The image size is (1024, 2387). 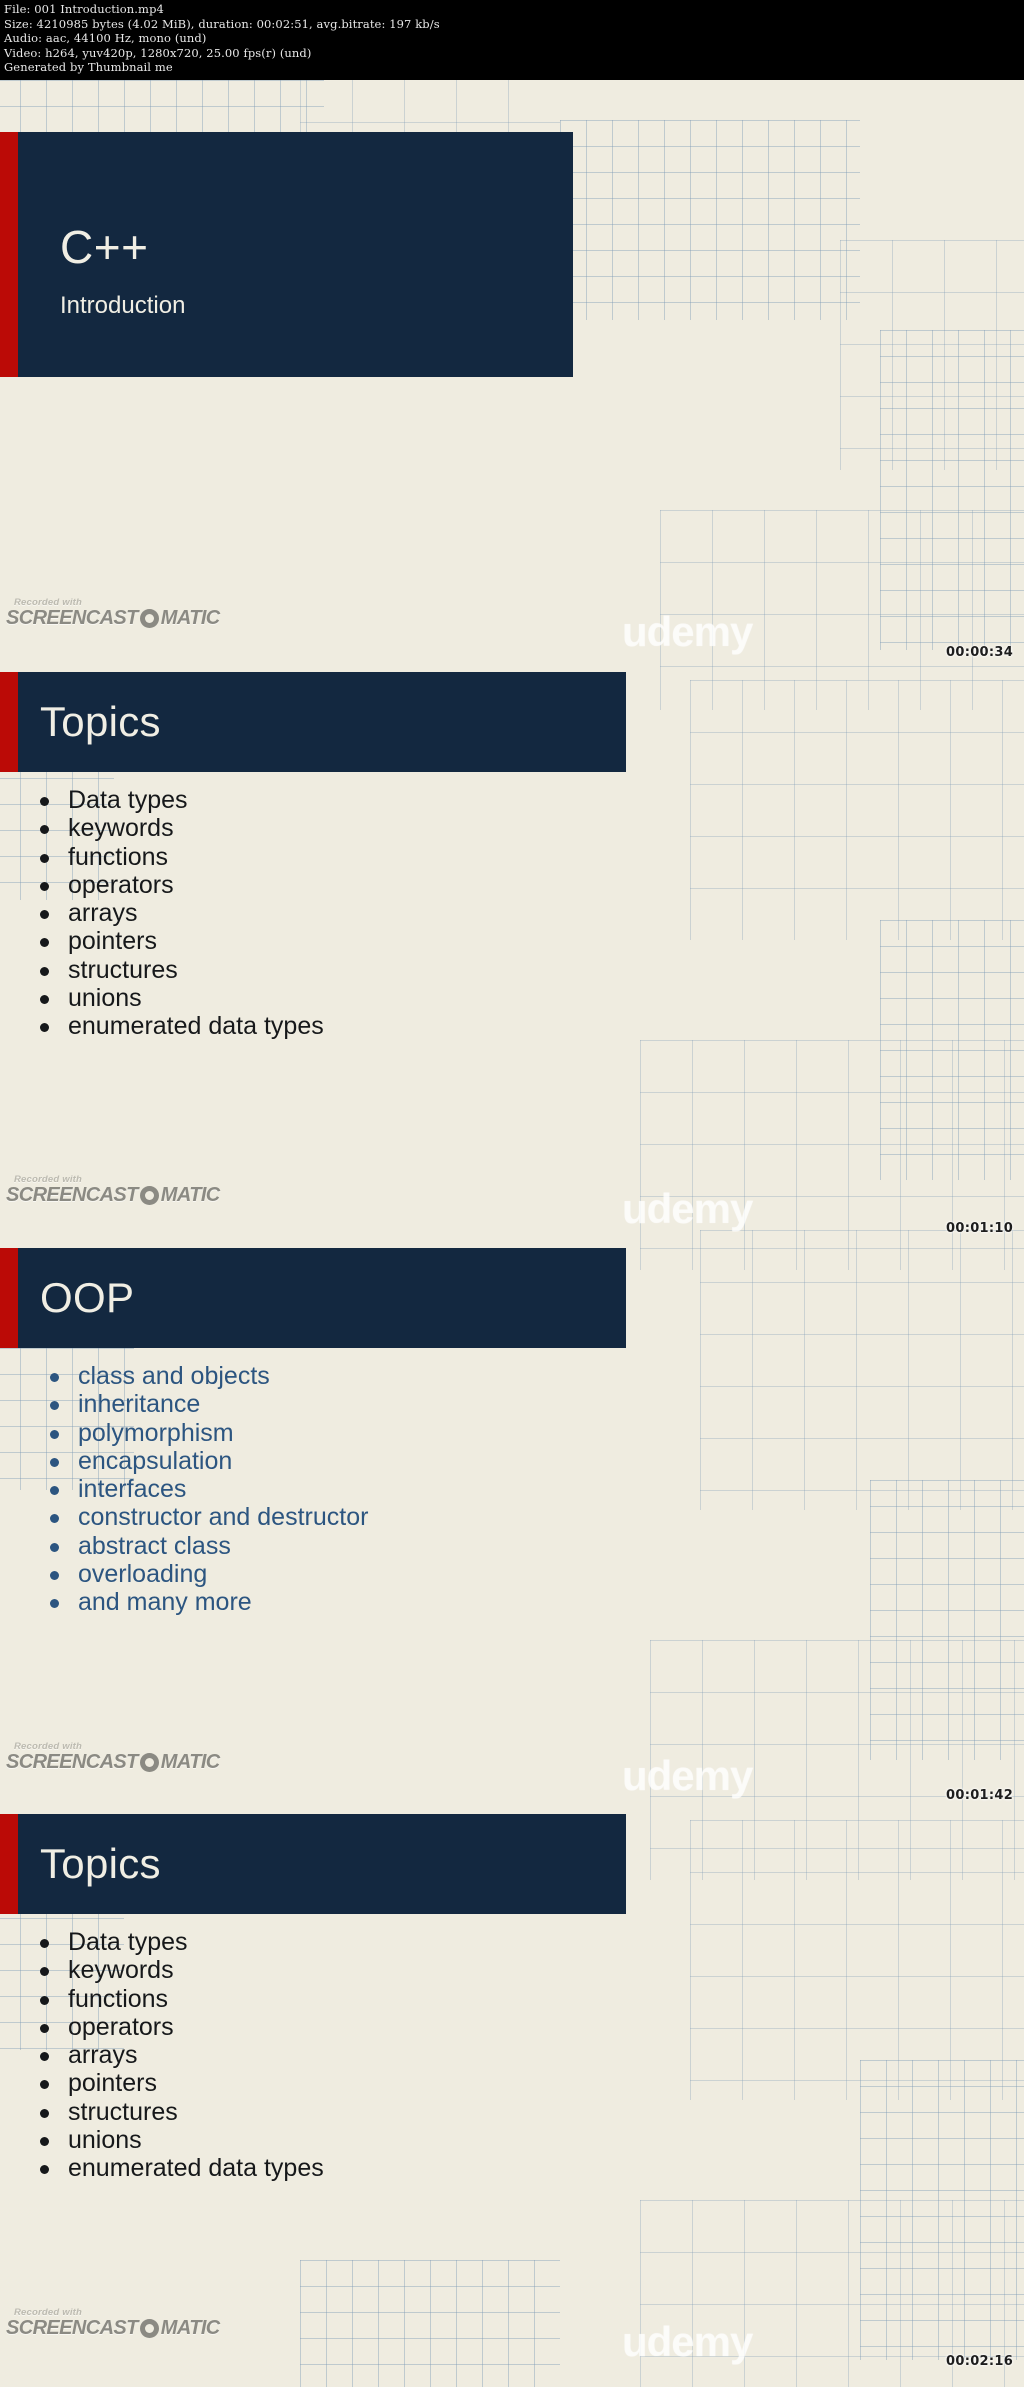 What do you see at coordinates (84, 9) in the screenshot?
I see `info-line-file: File: 001 Introduction.mp4` at bounding box center [84, 9].